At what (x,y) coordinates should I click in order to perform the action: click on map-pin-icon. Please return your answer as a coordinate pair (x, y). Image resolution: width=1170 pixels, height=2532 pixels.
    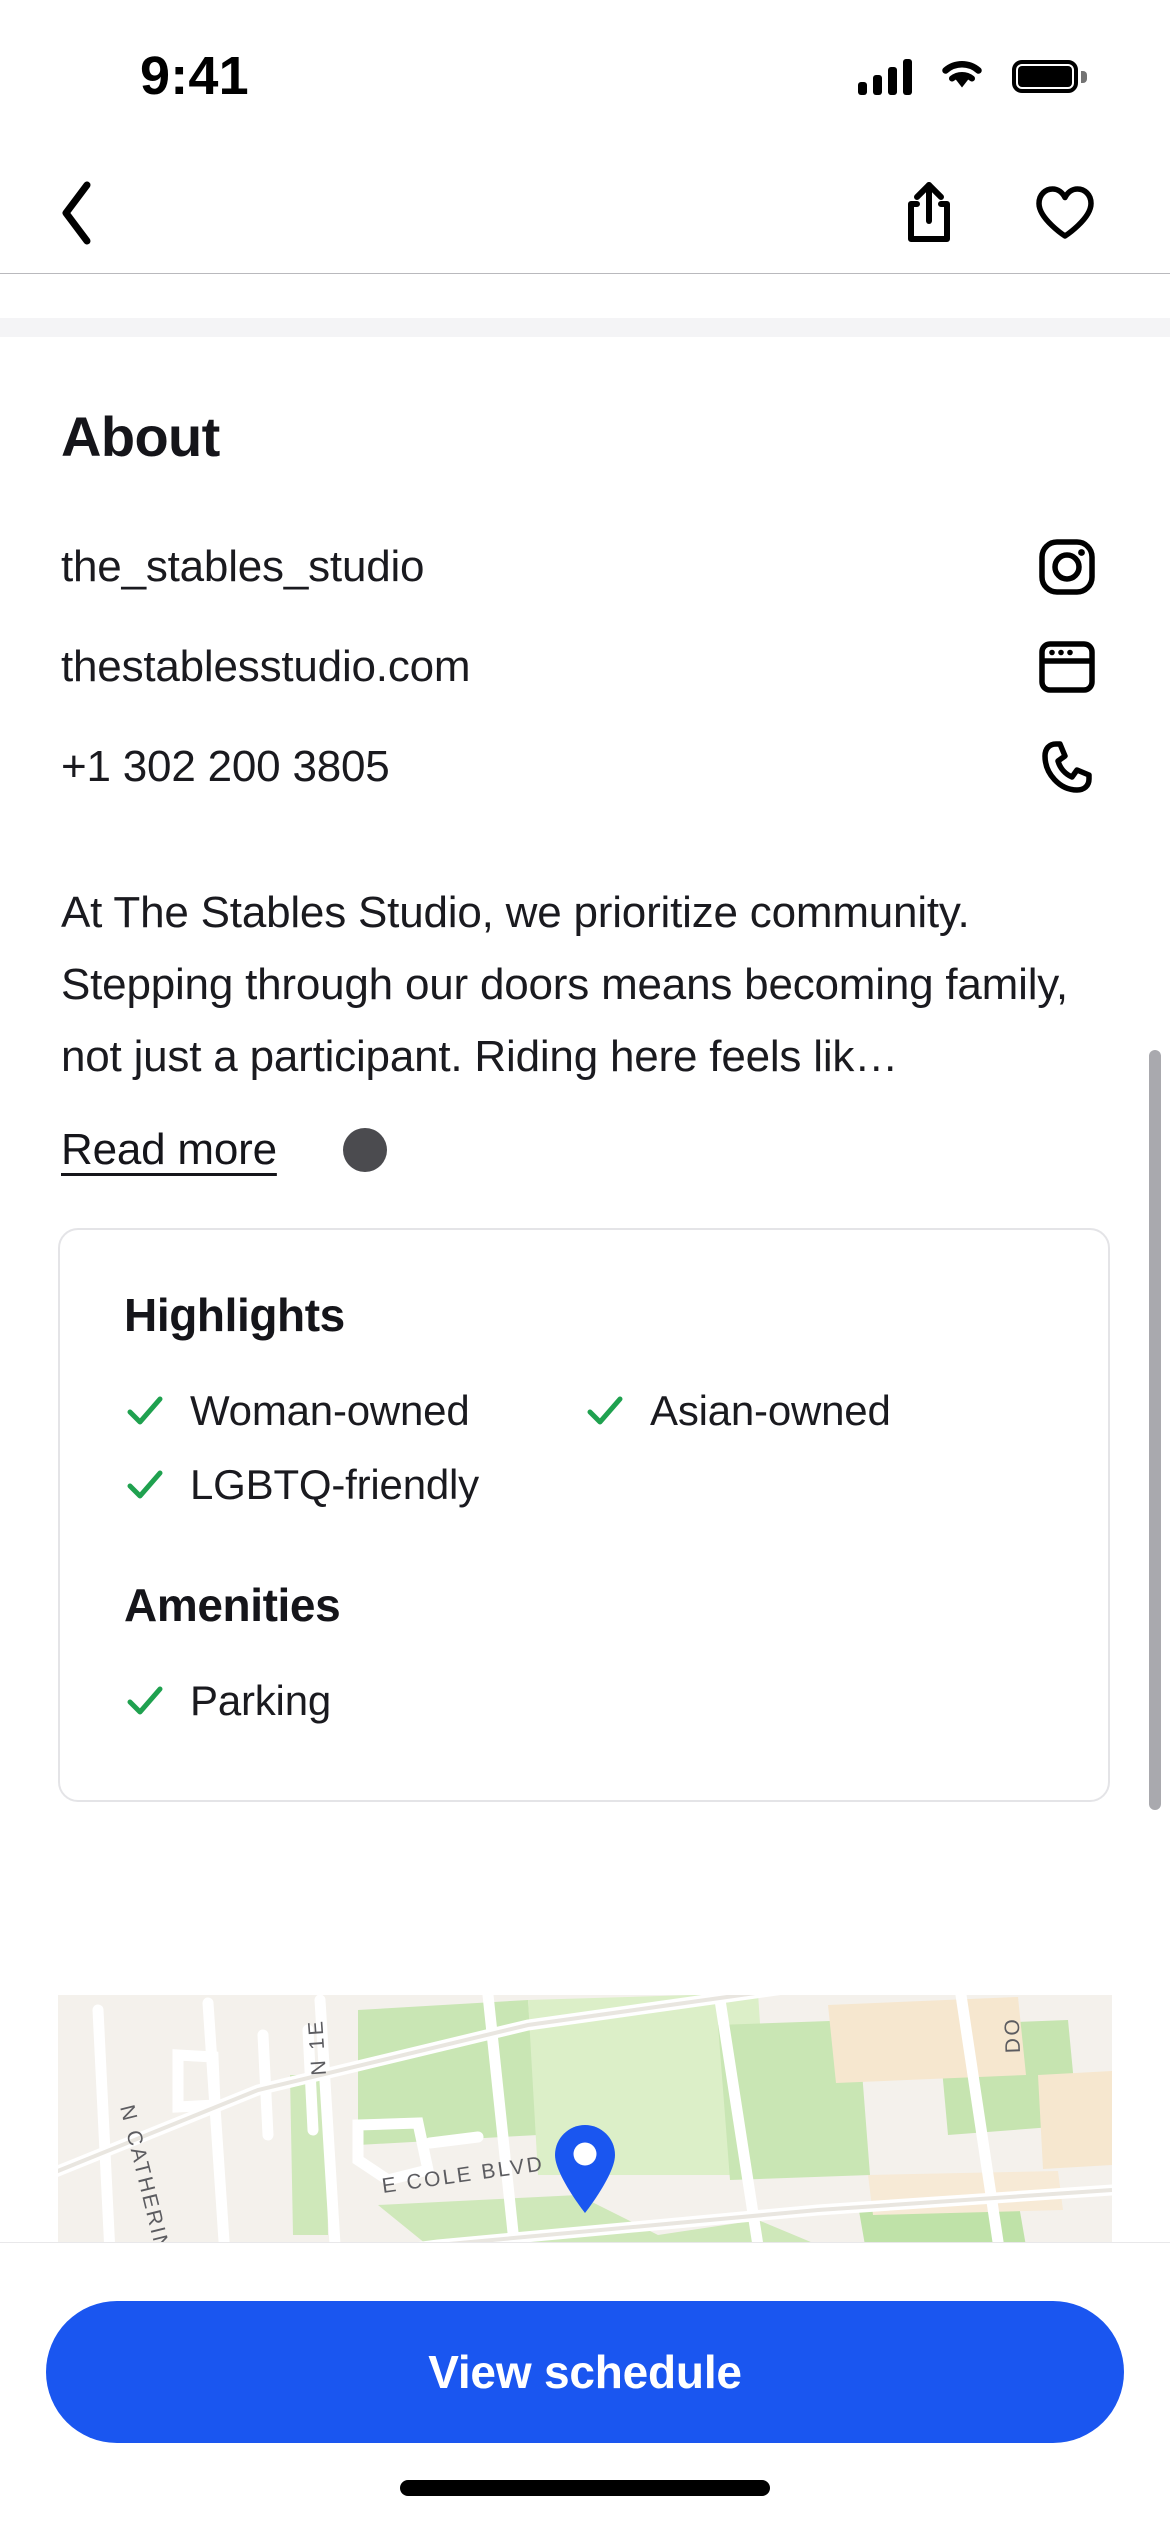
    Looking at the image, I should click on (585, 2169).